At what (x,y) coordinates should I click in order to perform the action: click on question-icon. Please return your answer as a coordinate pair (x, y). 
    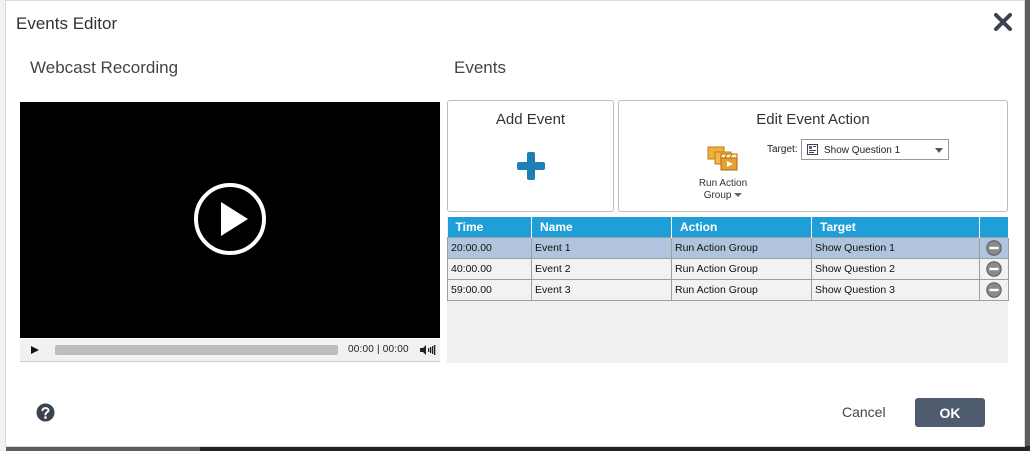
    Looking at the image, I should click on (812, 149).